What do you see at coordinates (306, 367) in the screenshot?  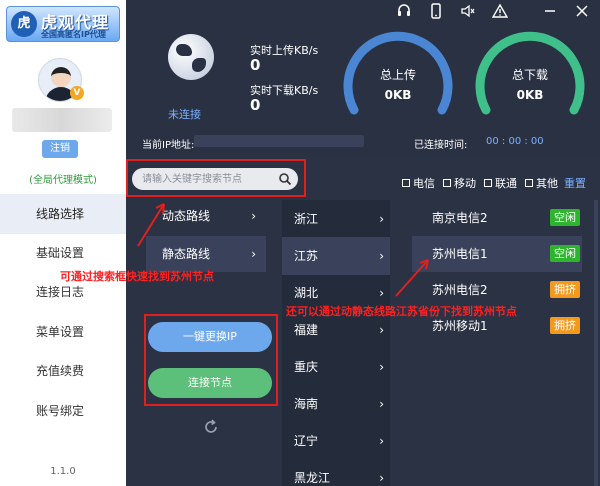 I see `province-label: 重庆` at bounding box center [306, 367].